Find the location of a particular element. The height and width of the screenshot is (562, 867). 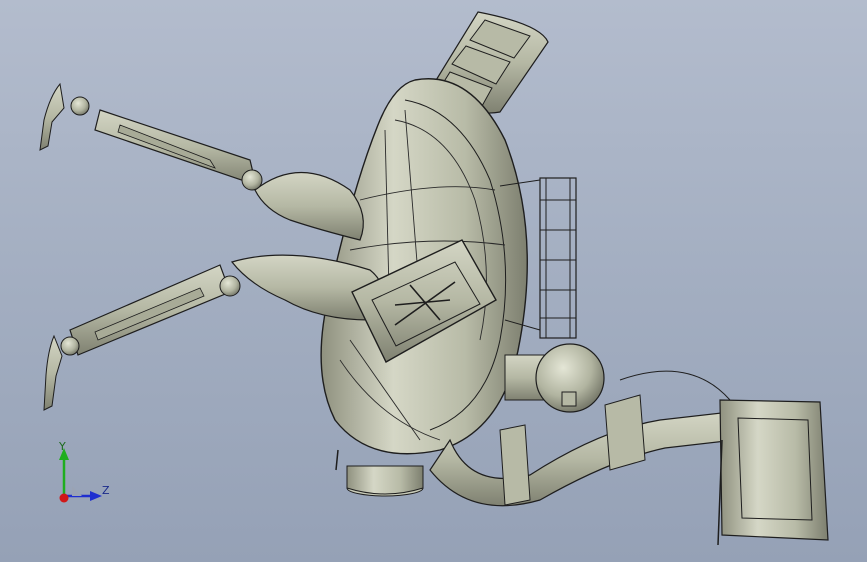

y-axis-label: Y is located at coordinates (62, 446).